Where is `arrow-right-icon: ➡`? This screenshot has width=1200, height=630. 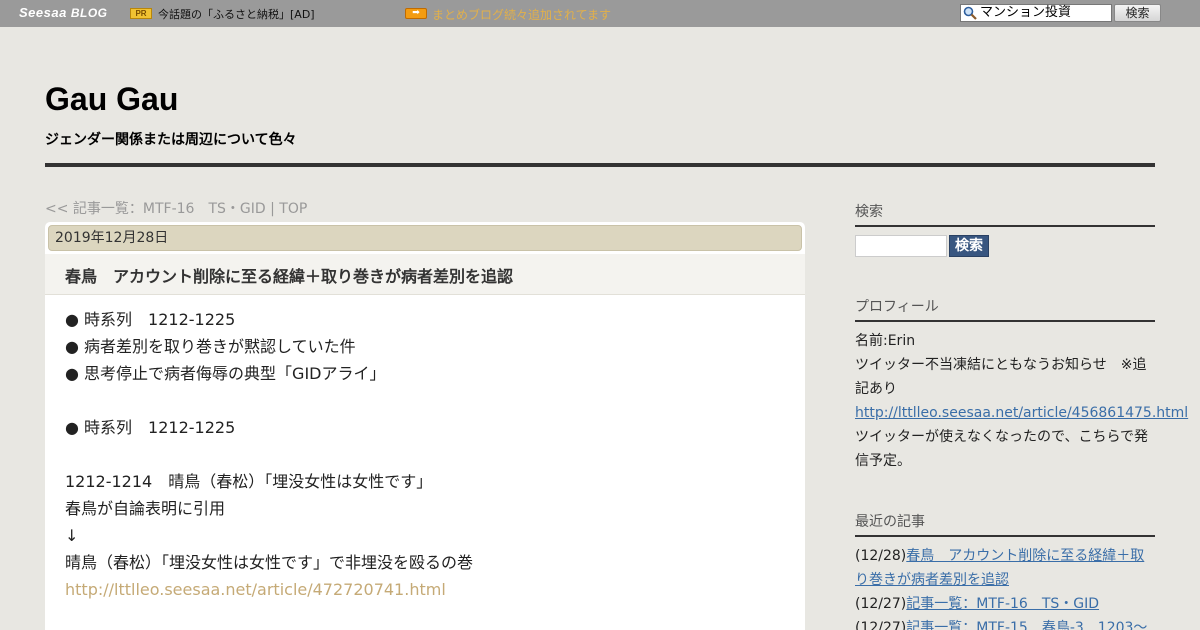 arrow-right-icon: ➡ is located at coordinates (416, 13).